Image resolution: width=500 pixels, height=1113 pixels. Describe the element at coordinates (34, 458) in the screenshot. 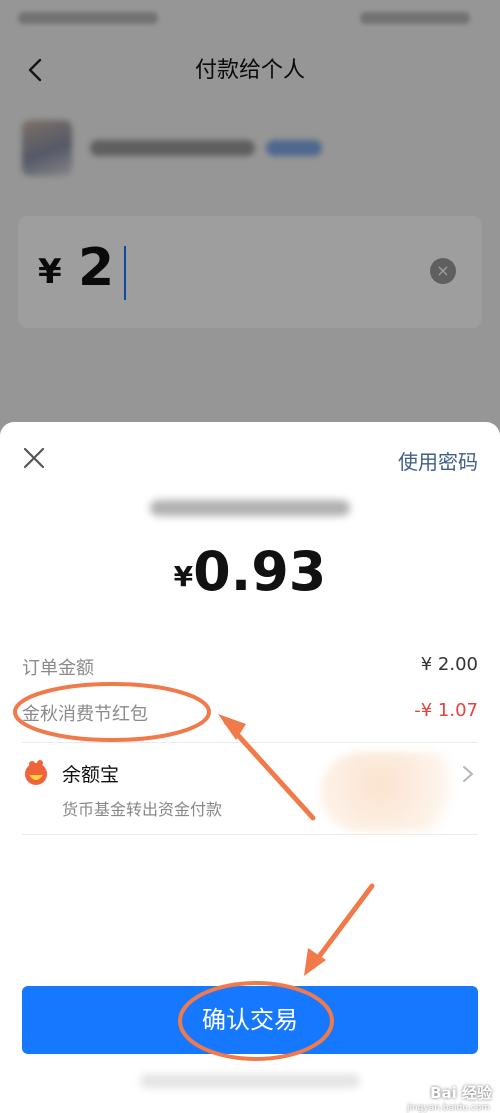

I see `close-icon` at that location.